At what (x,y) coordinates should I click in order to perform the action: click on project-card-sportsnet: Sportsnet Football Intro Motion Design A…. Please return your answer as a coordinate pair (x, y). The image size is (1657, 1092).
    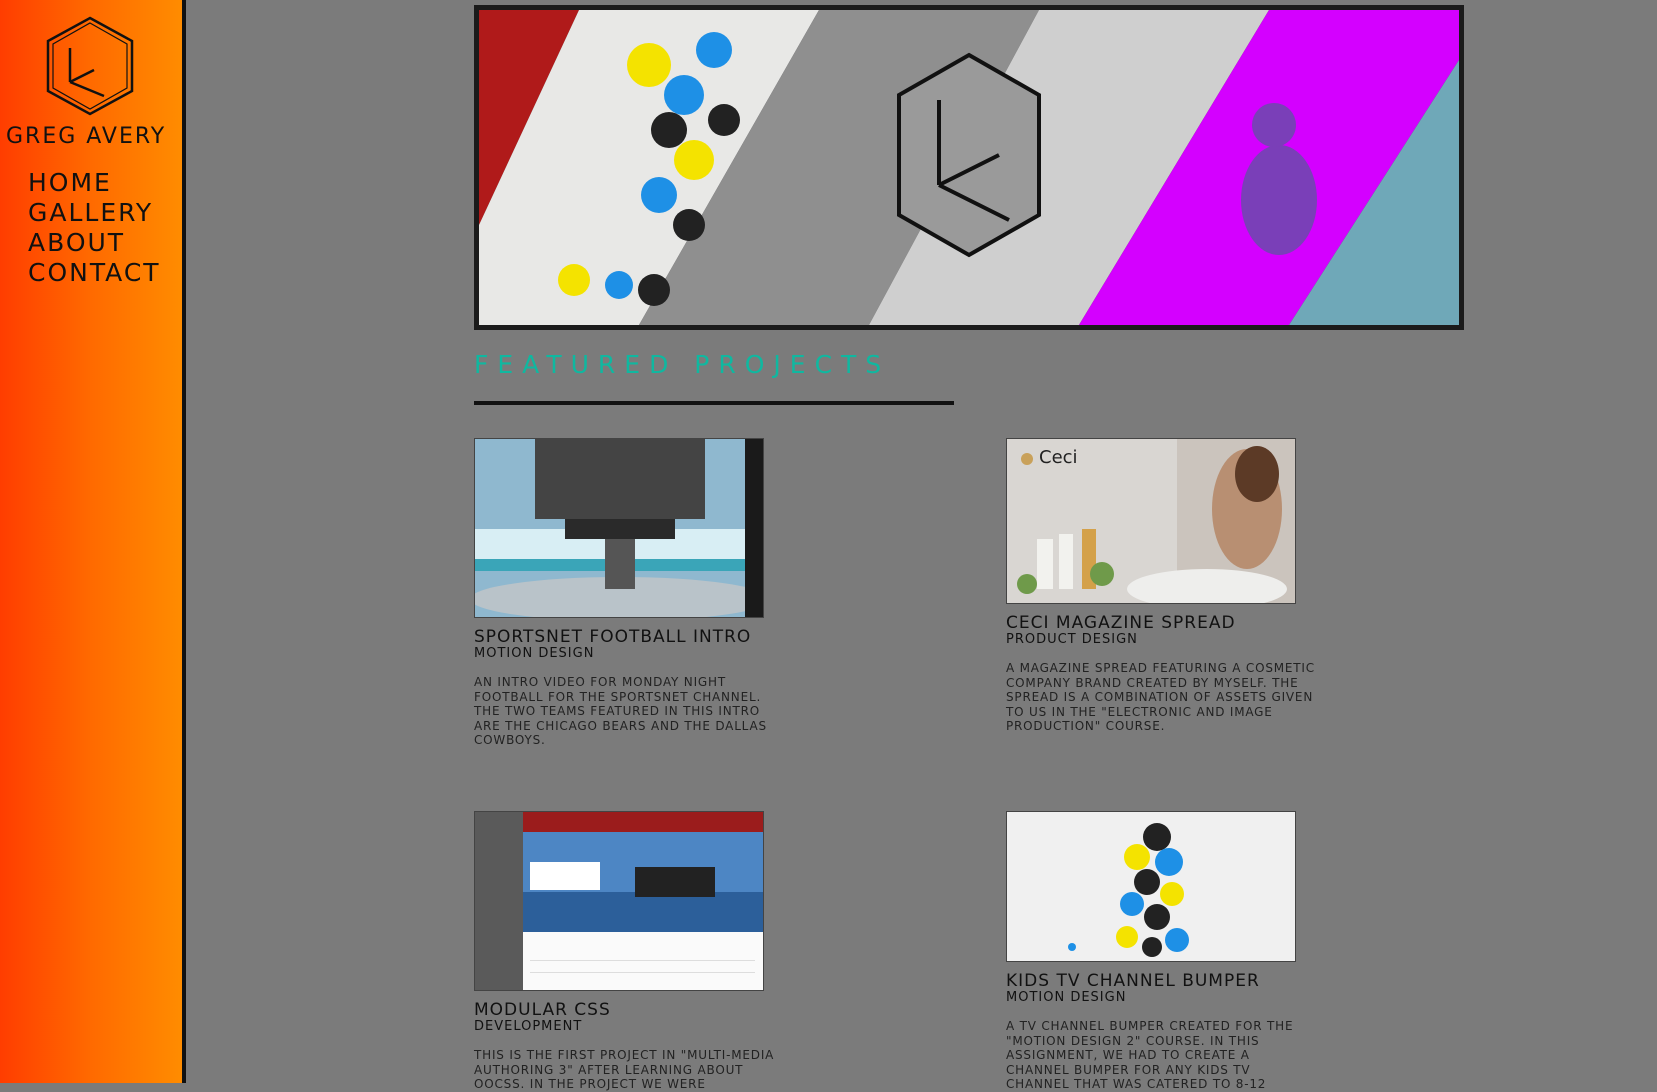
    Looking at the image, I should click on (634, 593).